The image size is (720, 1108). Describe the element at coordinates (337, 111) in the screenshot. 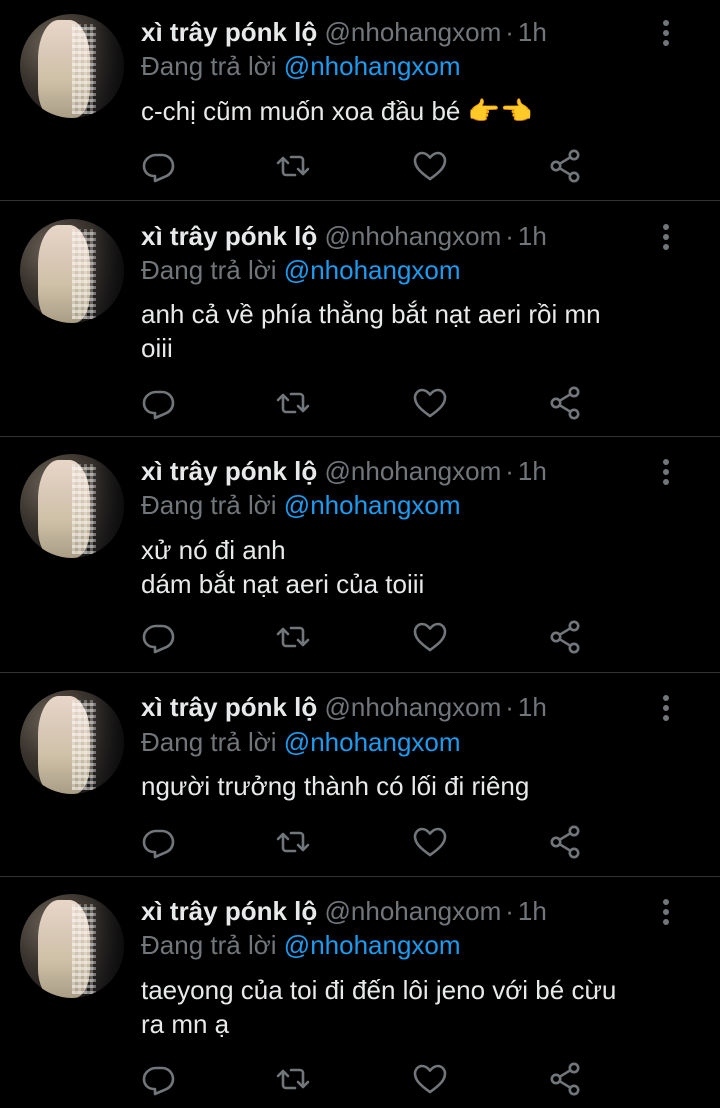

I see `tweet-text-line: c-chị cũm muốn xoa đầu bé 👉👈` at that location.